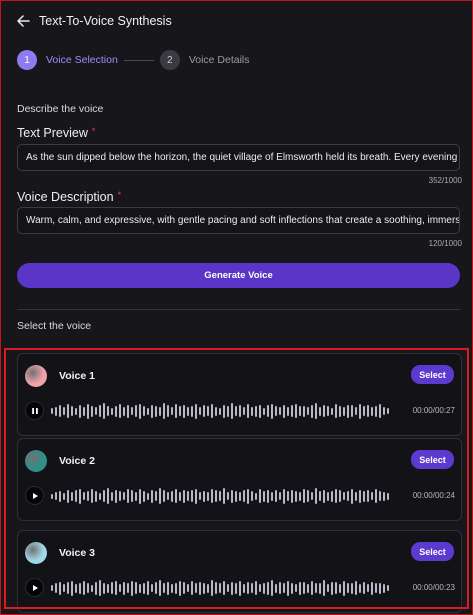  What do you see at coordinates (238, 309) in the screenshot?
I see `divider` at bounding box center [238, 309].